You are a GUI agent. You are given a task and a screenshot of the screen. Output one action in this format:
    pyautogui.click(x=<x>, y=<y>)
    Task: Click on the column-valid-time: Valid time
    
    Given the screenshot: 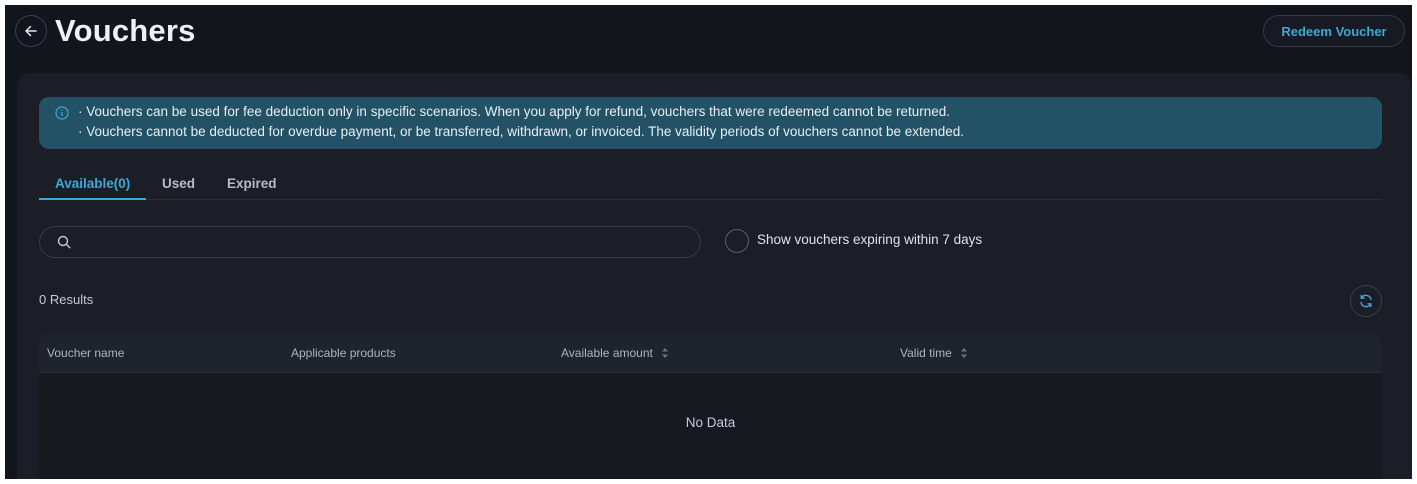 What is the action you would take?
    pyautogui.click(x=934, y=353)
    